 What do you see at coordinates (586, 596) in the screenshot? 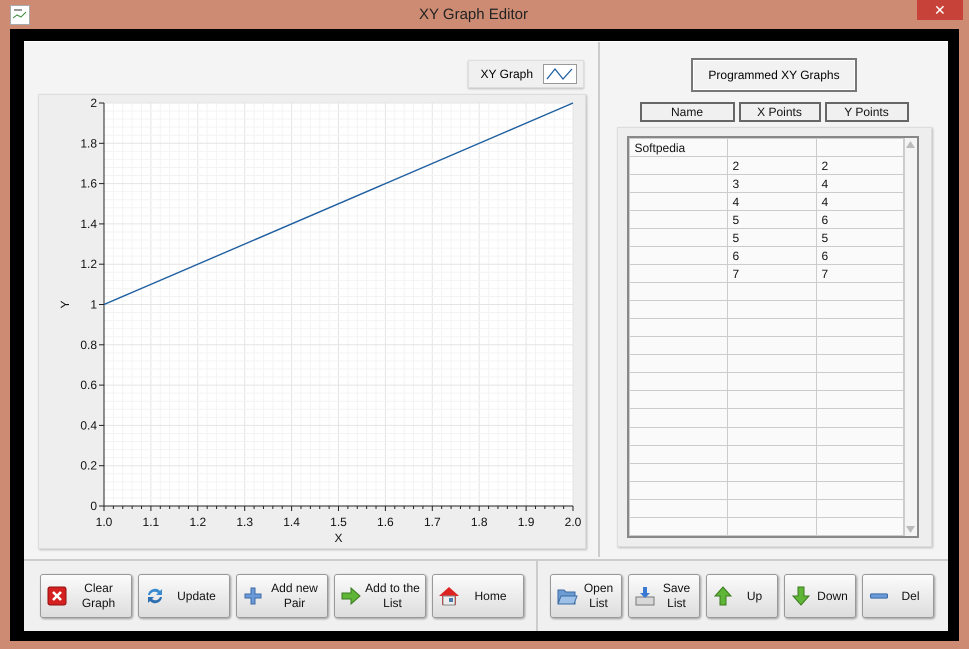
I see `toolbar-button: Open List` at bounding box center [586, 596].